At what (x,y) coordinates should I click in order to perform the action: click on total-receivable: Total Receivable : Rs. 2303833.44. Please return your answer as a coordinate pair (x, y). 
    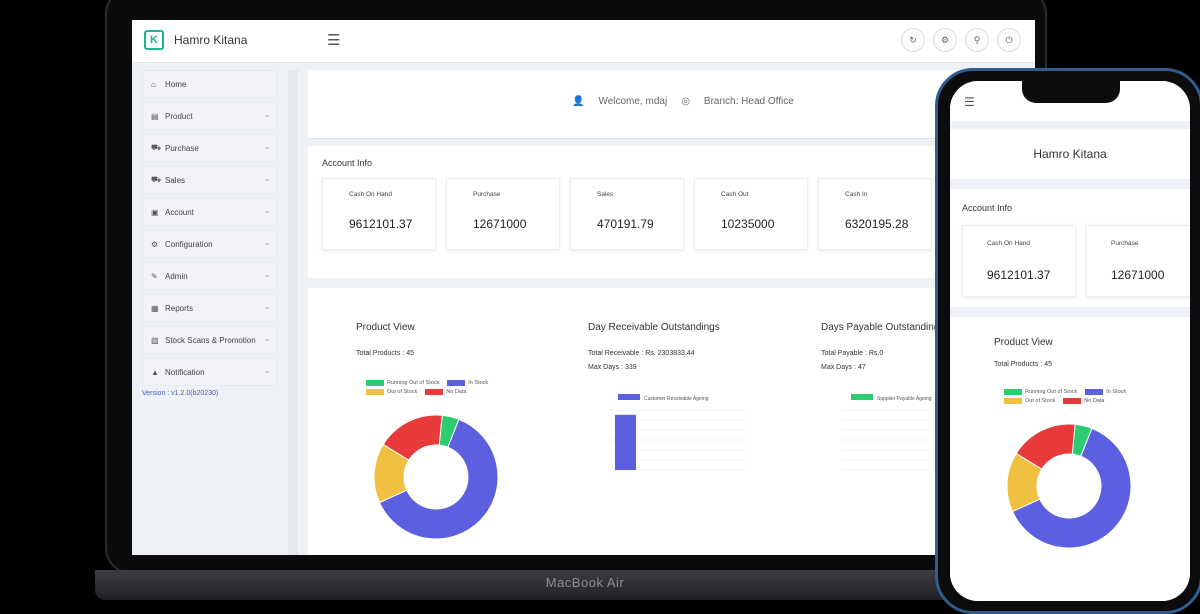
    Looking at the image, I should click on (641, 353).